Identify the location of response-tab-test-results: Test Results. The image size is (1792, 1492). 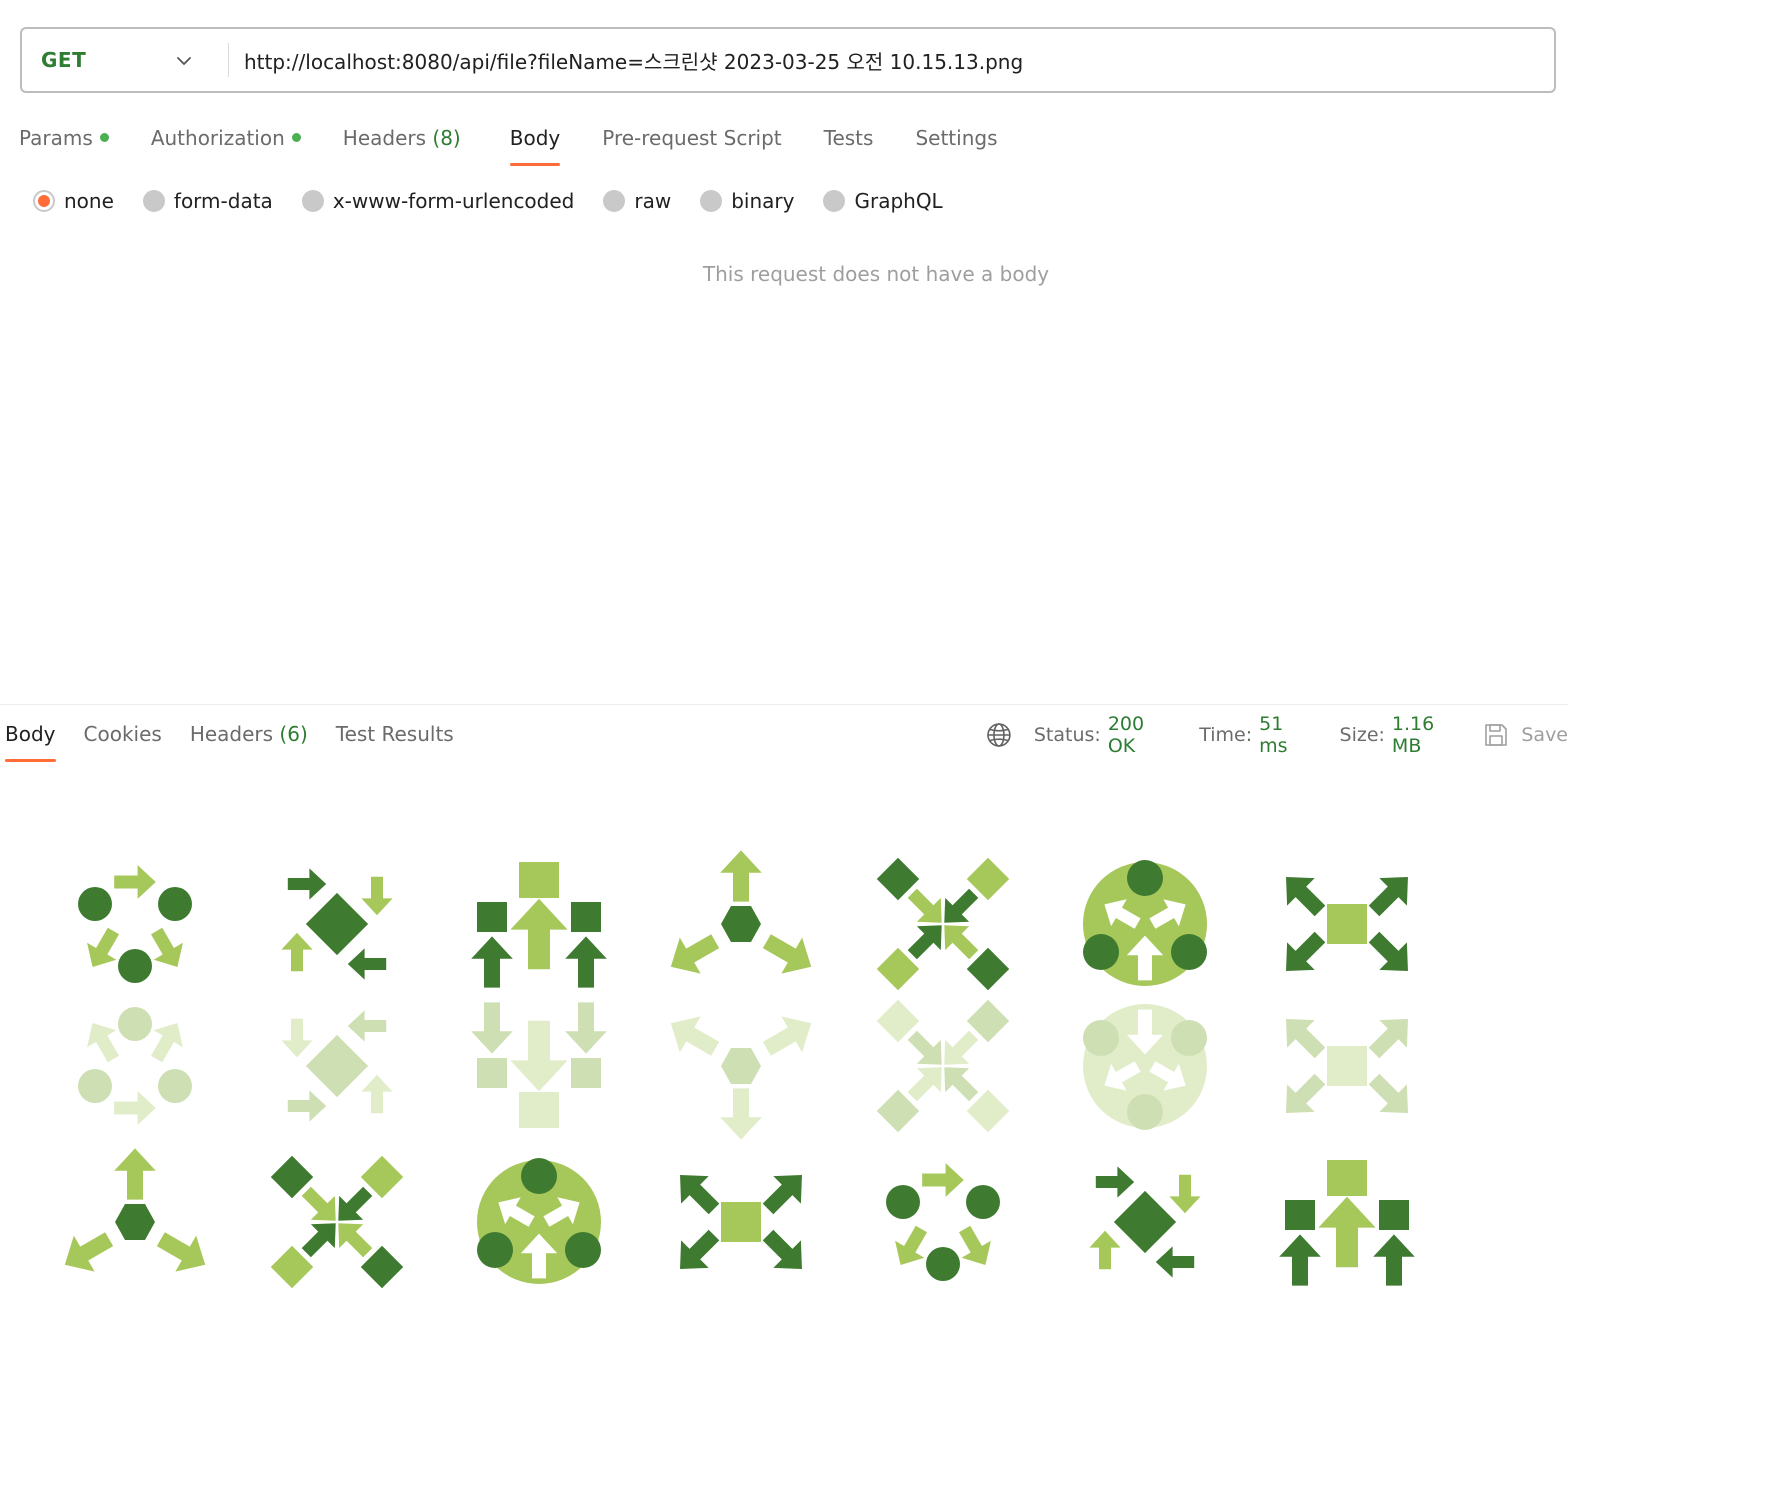
(395, 740).